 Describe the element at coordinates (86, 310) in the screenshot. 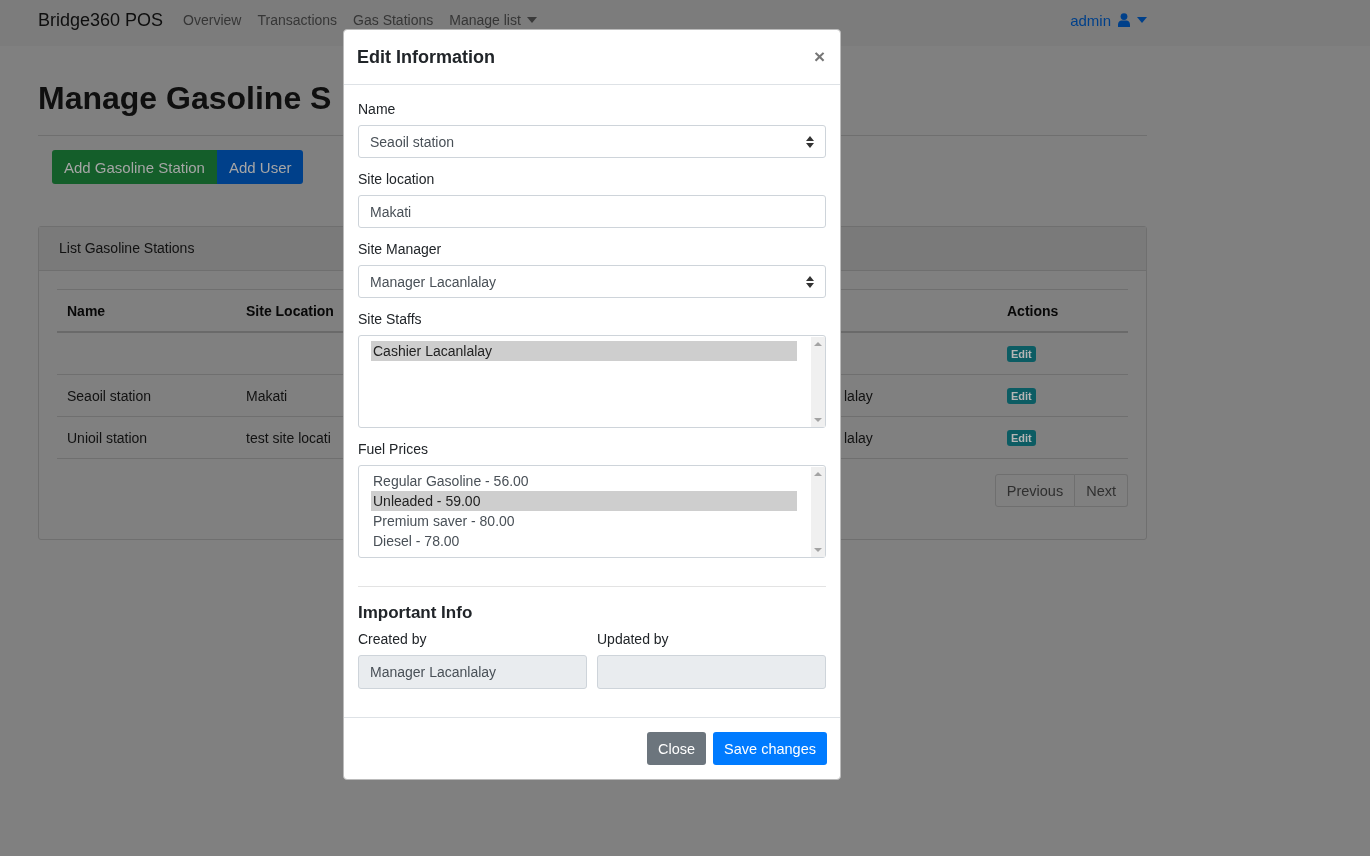

I see `column-header: Name` at that location.